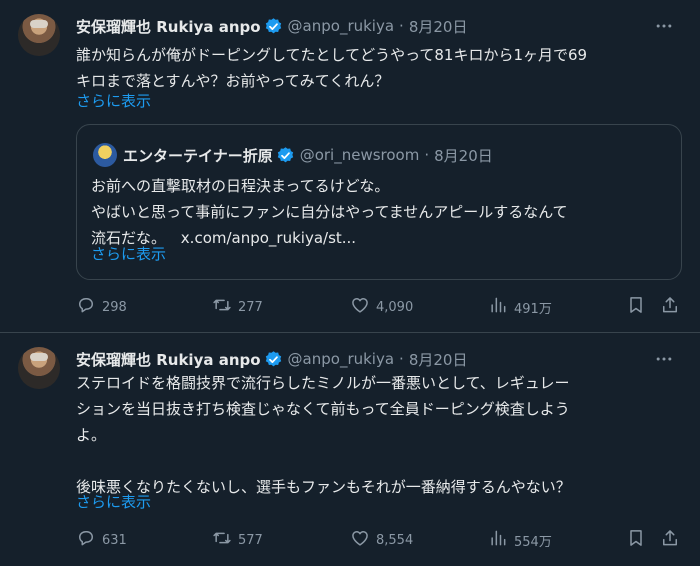 The image size is (700, 566). Describe the element at coordinates (114, 540) in the screenshot. I see `reply-count: 631` at that location.